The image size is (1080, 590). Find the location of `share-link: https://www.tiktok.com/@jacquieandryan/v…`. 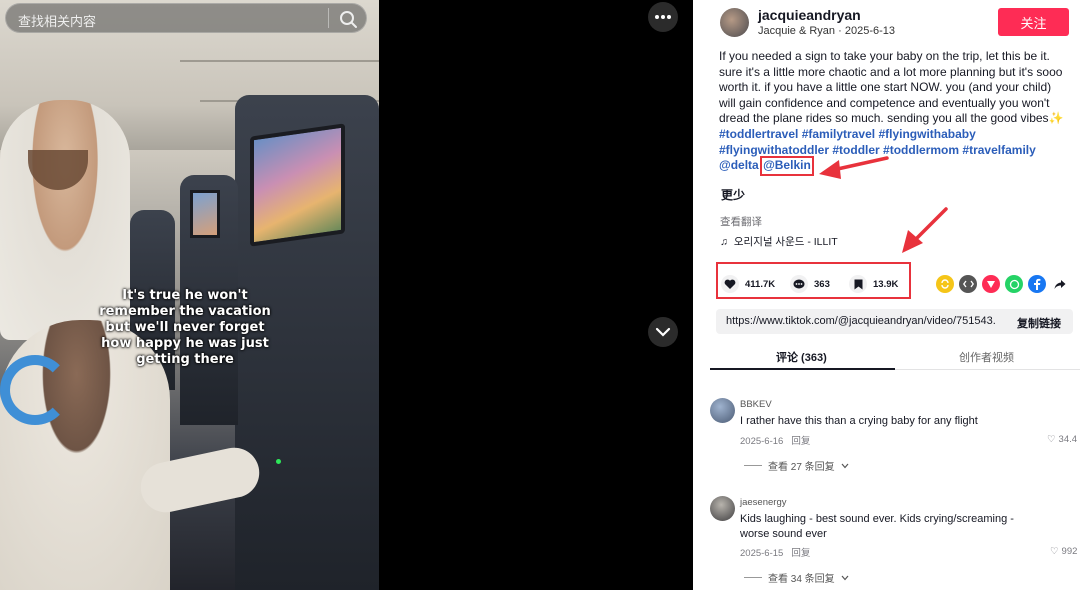

share-link: https://www.tiktok.com/@jacquieandryan/v… is located at coordinates (861, 321).